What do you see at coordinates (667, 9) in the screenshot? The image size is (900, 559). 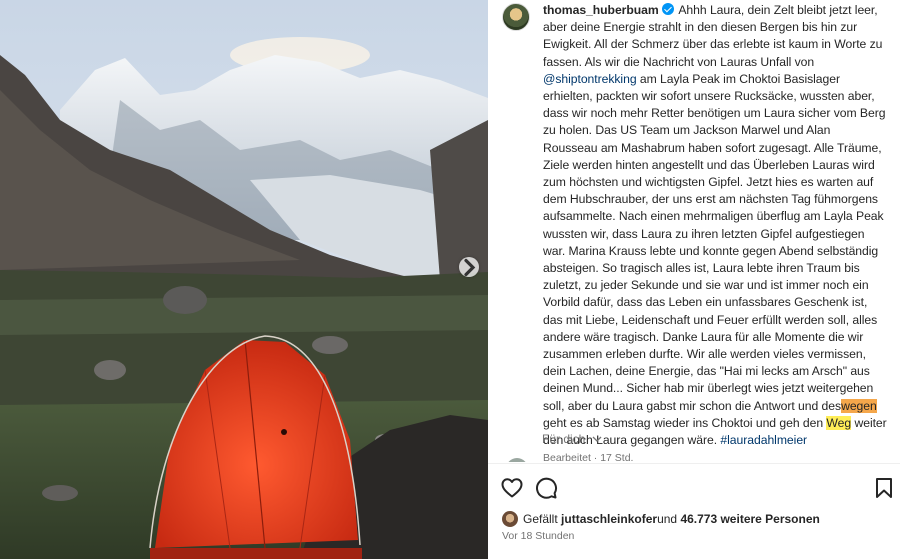 I see `verified-badge-icon` at bounding box center [667, 9].